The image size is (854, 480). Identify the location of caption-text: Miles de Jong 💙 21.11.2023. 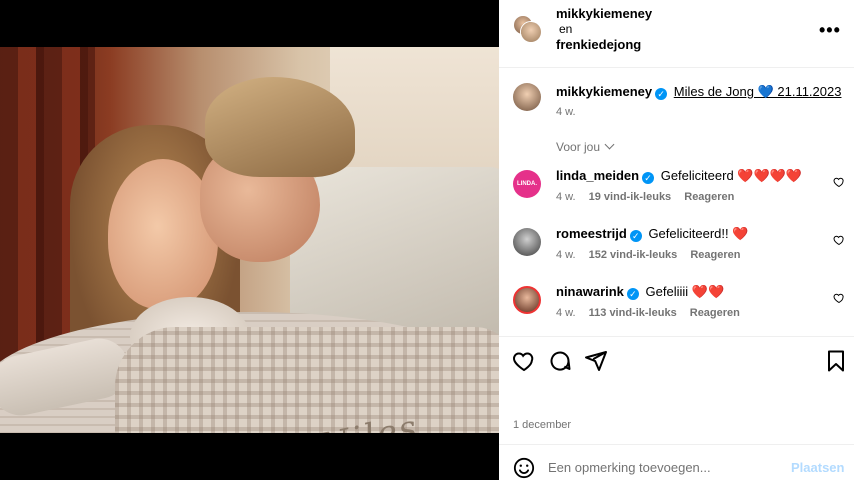
(758, 91).